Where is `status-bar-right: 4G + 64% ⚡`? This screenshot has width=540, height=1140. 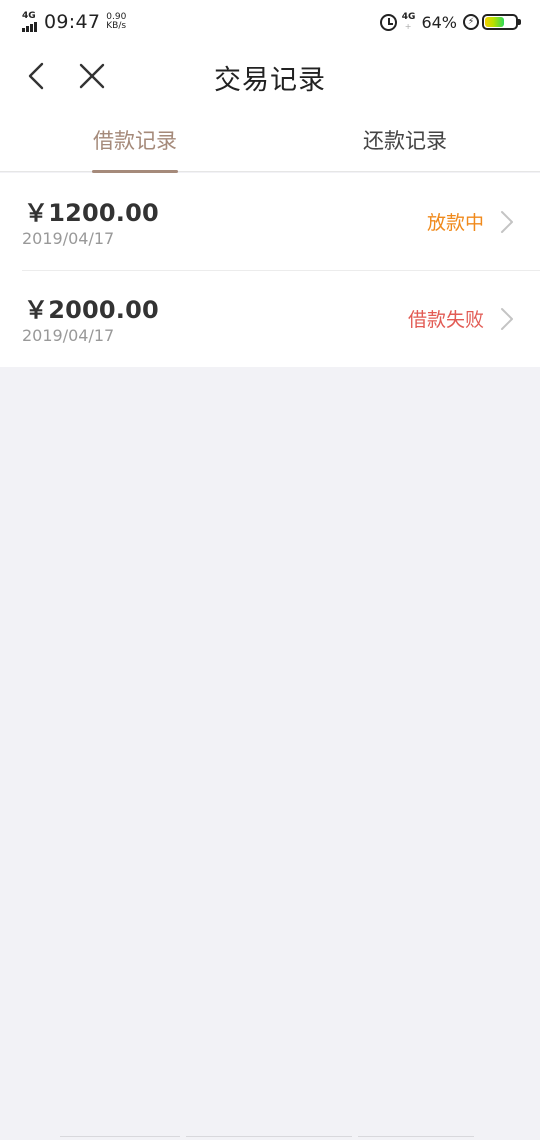 status-bar-right: 4G + 64% ⚡ is located at coordinates (450, 22).